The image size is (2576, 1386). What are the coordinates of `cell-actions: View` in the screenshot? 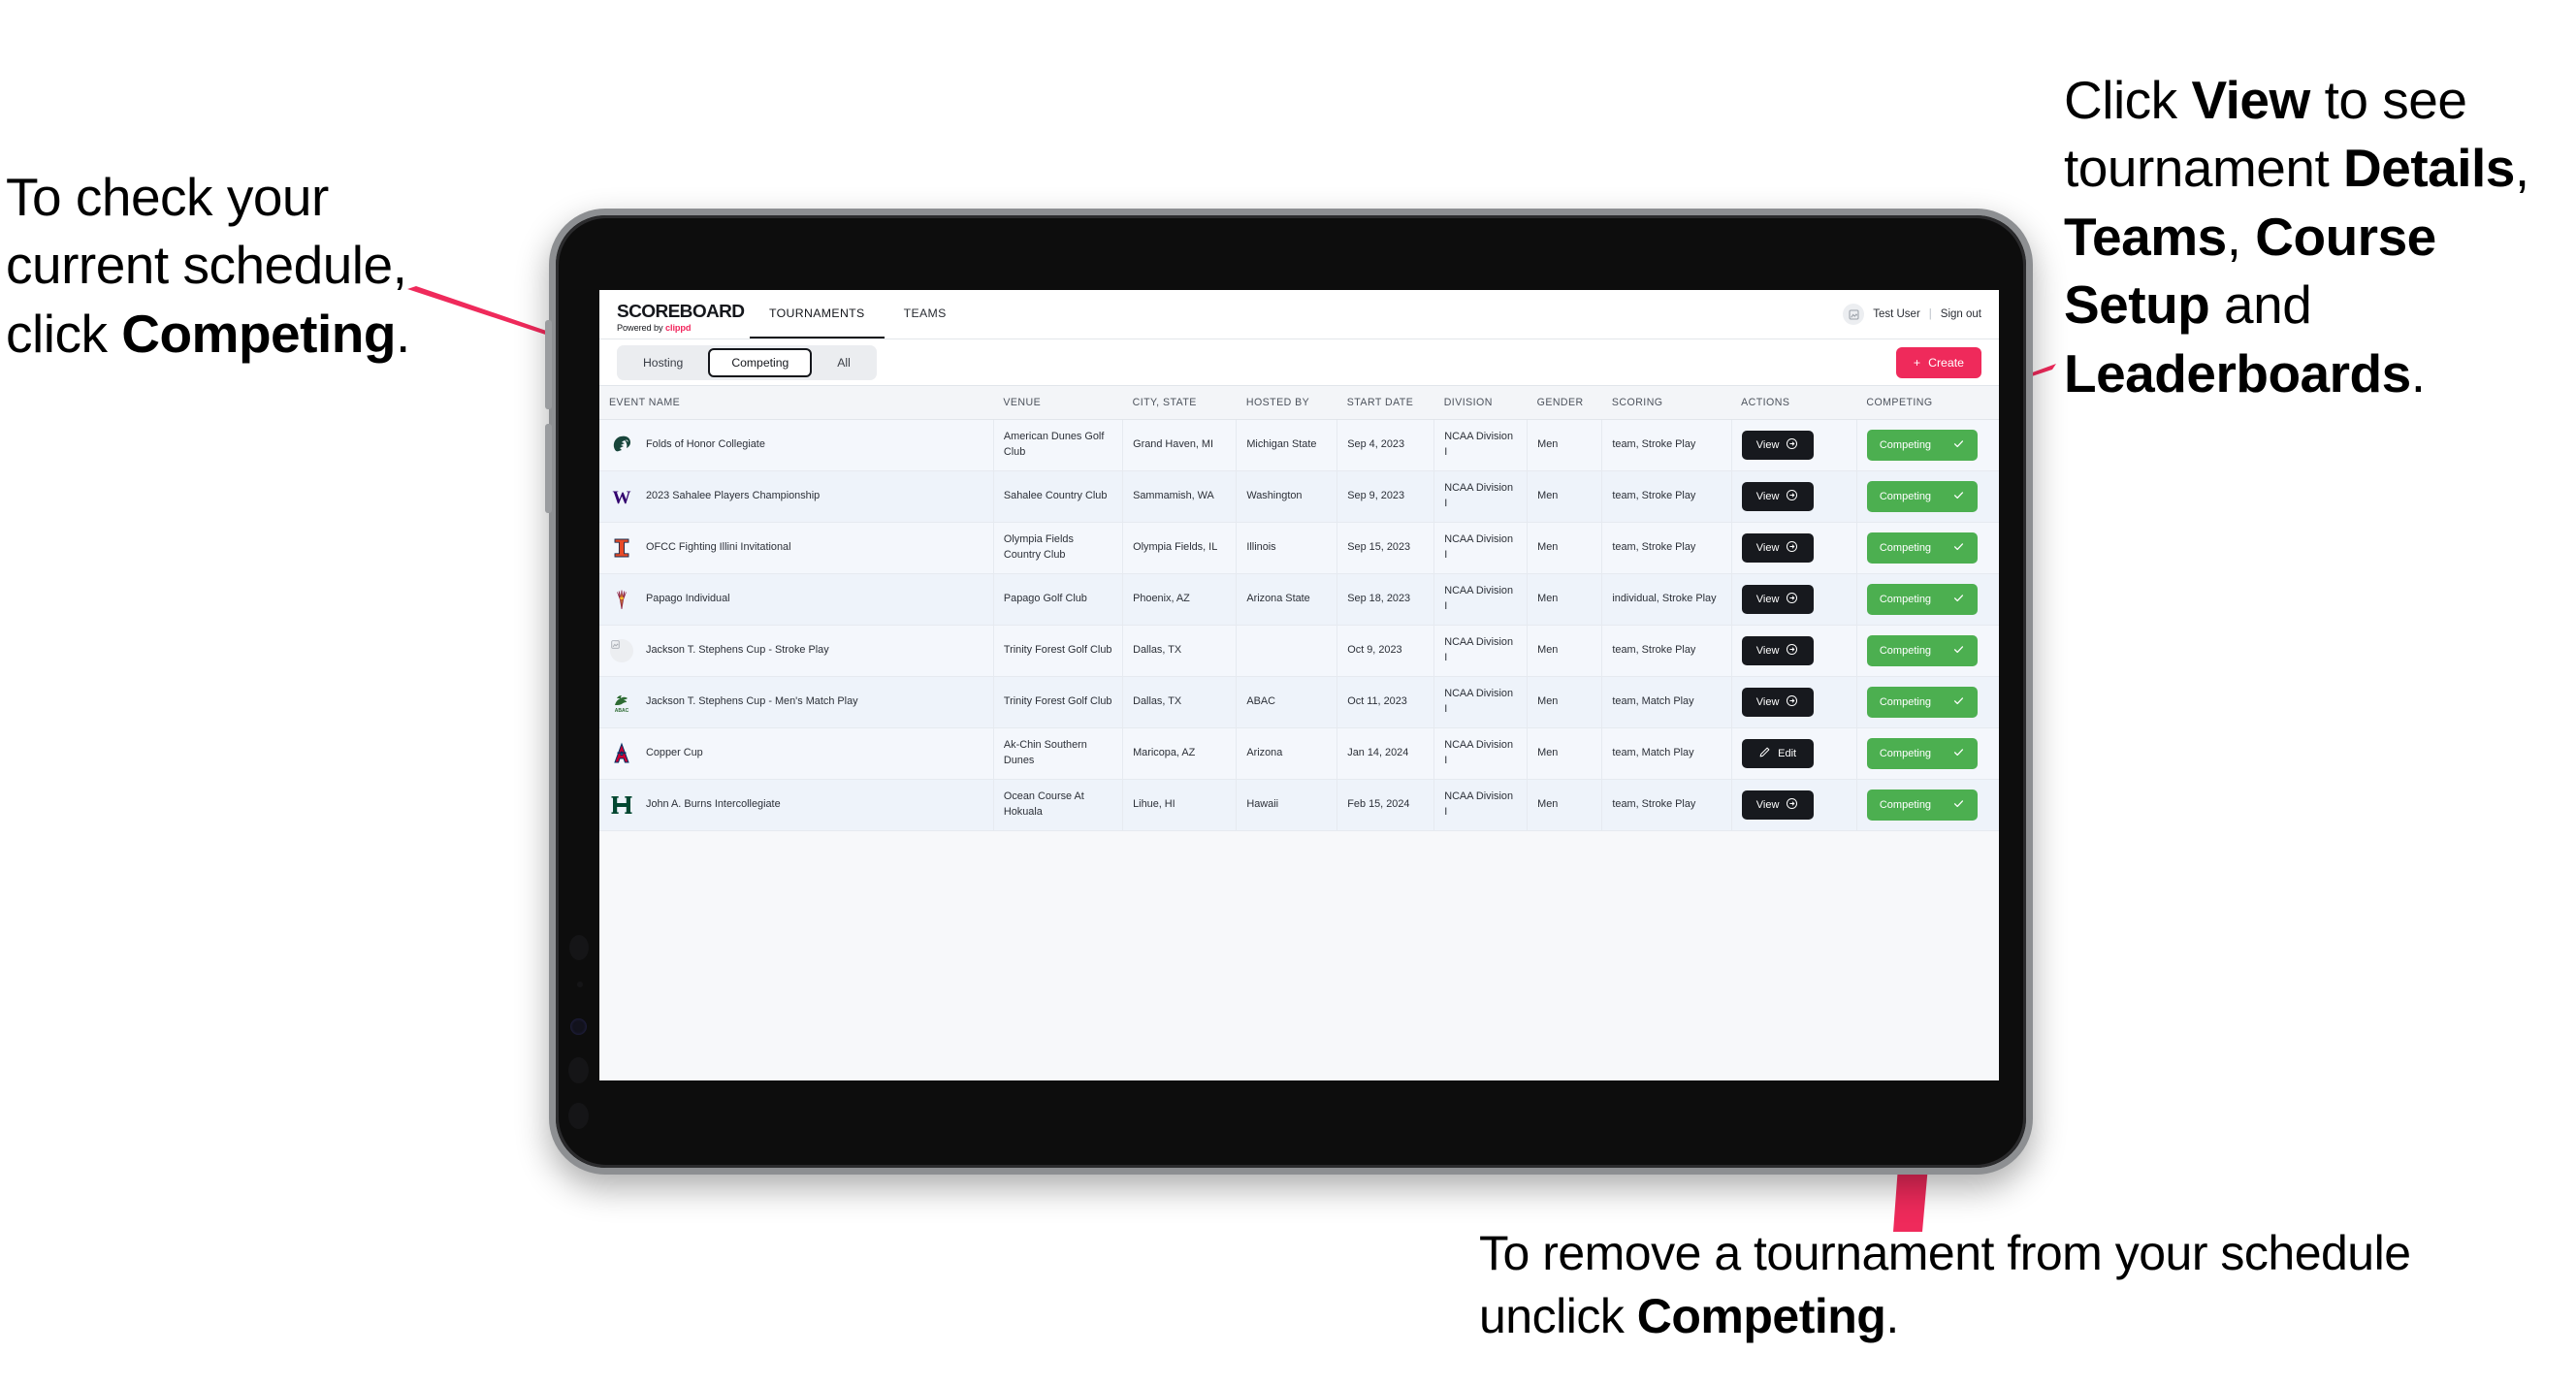 It's located at (1794, 548).